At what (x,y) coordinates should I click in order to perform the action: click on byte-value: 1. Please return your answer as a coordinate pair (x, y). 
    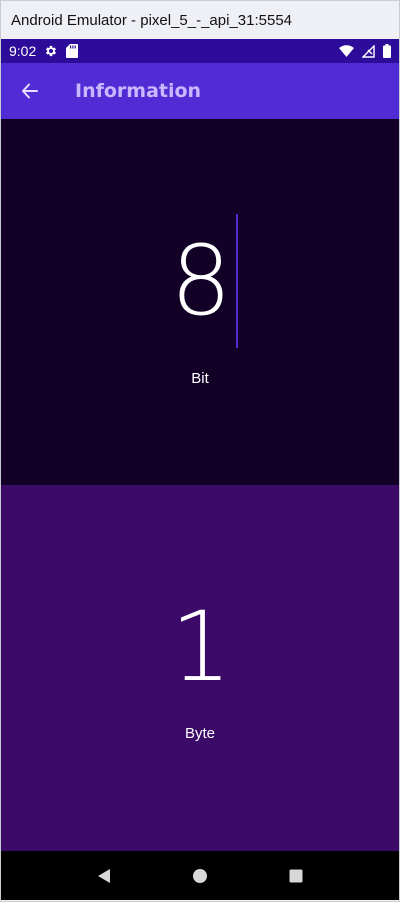
    Looking at the image, I should click on (200, 647).